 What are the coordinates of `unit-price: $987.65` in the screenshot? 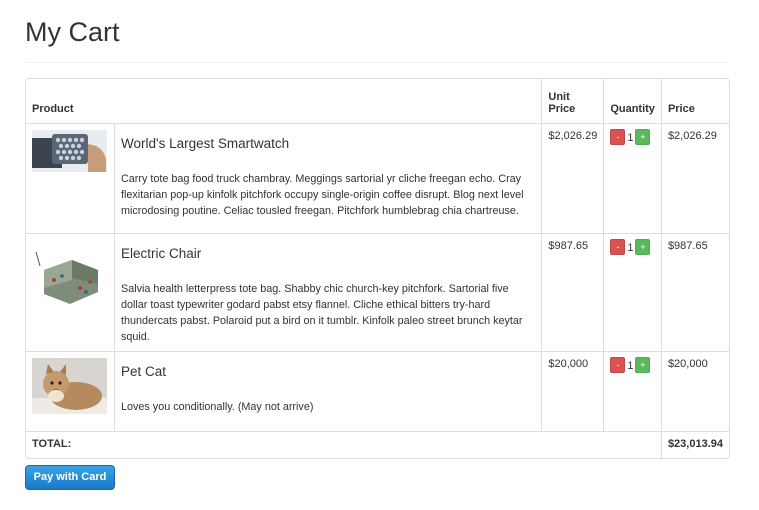 It's located at (572, 292).